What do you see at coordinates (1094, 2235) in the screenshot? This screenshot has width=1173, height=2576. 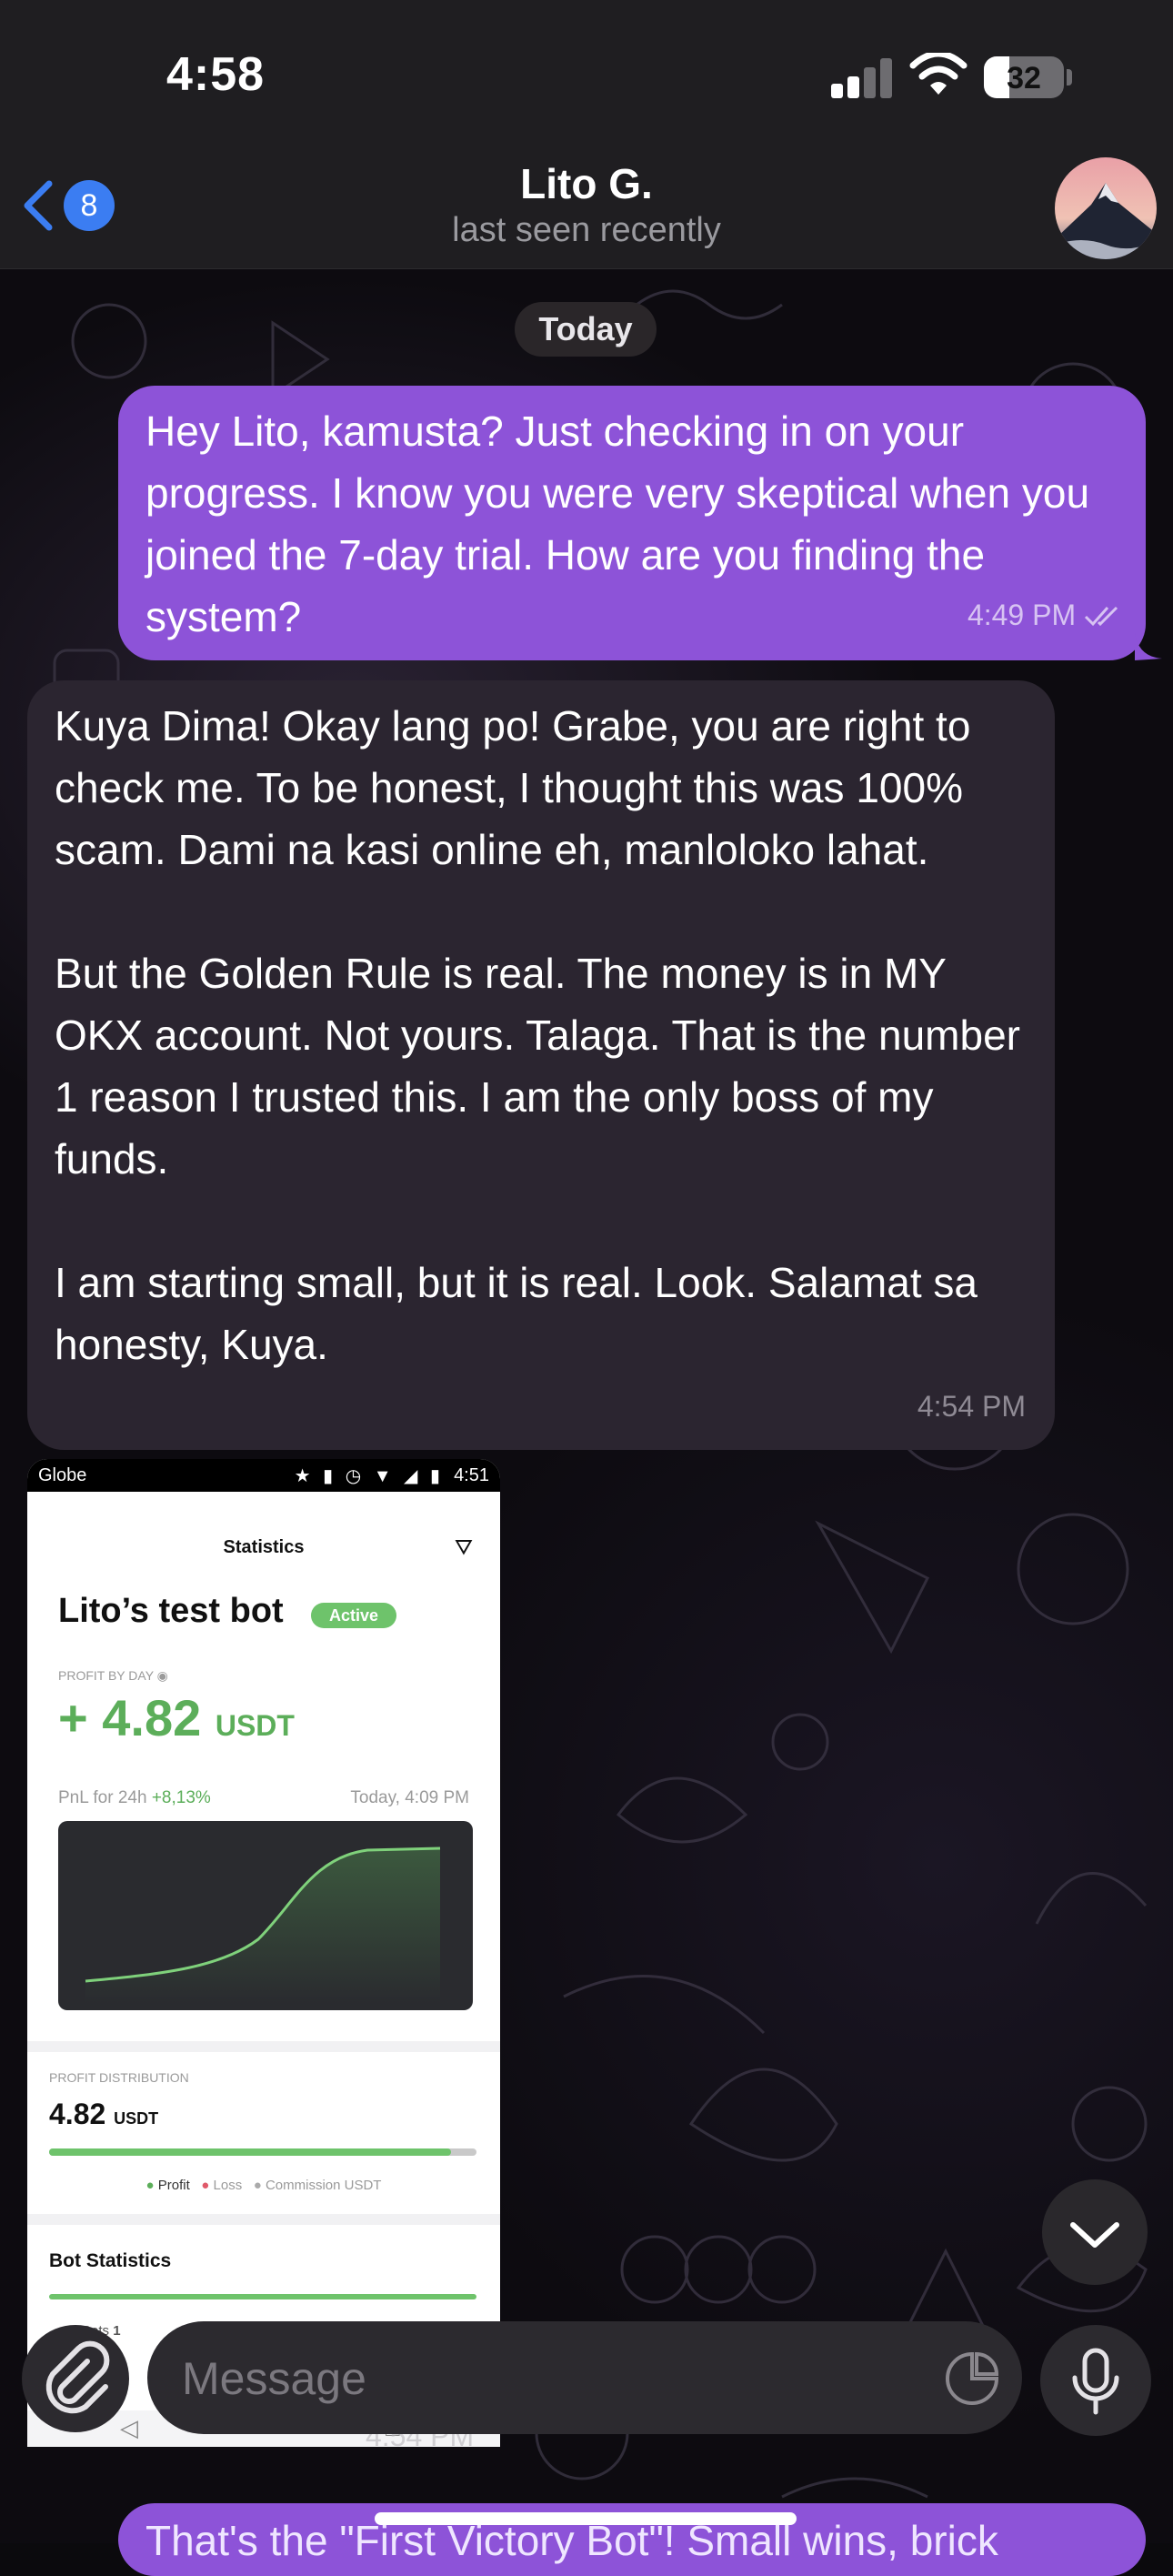 I see `chevron-down-icon` at bounding box center [1094, 2235].